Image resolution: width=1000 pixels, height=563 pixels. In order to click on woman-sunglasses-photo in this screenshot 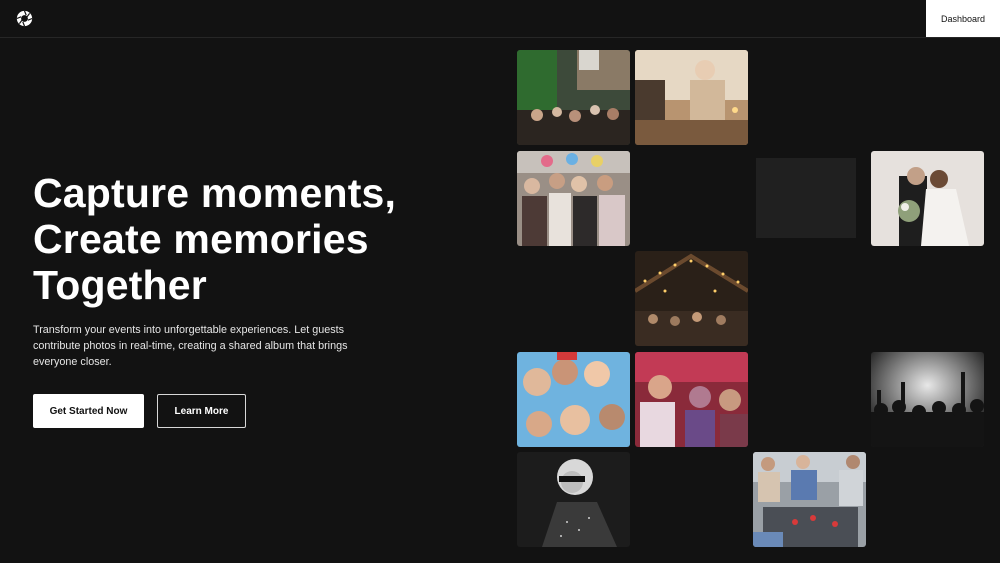, I will do `click(573, 499)`.